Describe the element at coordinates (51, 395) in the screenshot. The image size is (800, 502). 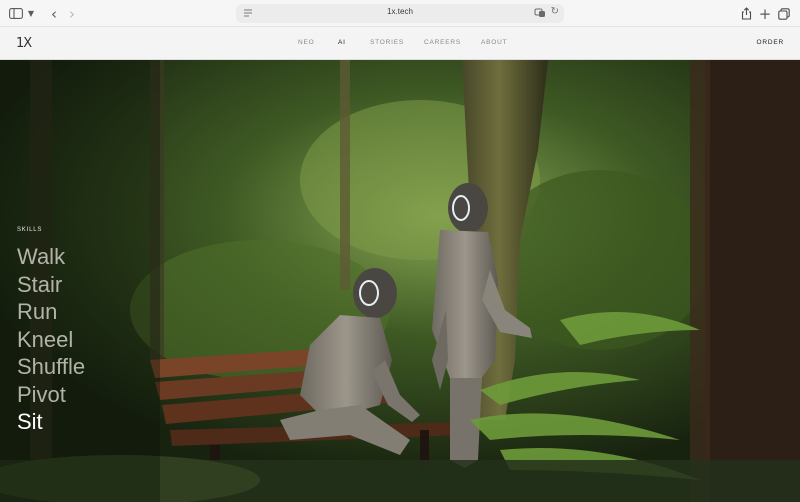
I see `skill-pivot: Pivot` at that location.